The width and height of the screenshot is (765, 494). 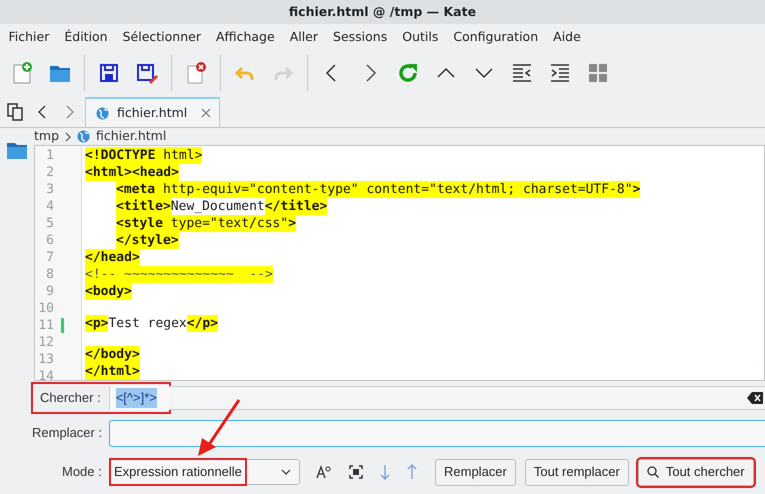 I want to click on menu-item: Édition, so click(x=86, y=37).